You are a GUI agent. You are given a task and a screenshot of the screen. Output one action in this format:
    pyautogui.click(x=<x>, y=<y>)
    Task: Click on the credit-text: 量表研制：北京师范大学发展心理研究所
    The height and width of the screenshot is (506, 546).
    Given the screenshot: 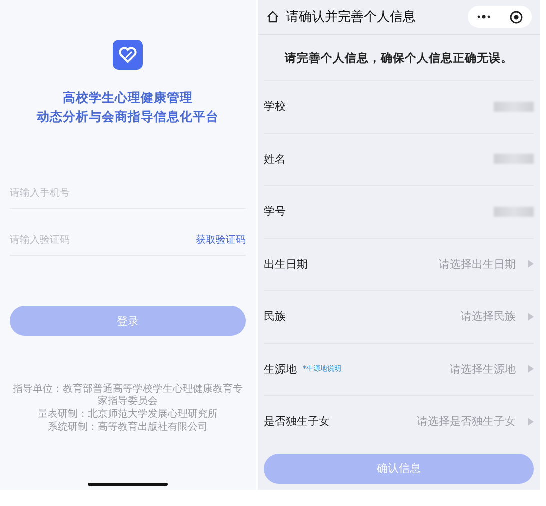 What is the action you would take?
    pyautogui.click(x=128, y=415)
    